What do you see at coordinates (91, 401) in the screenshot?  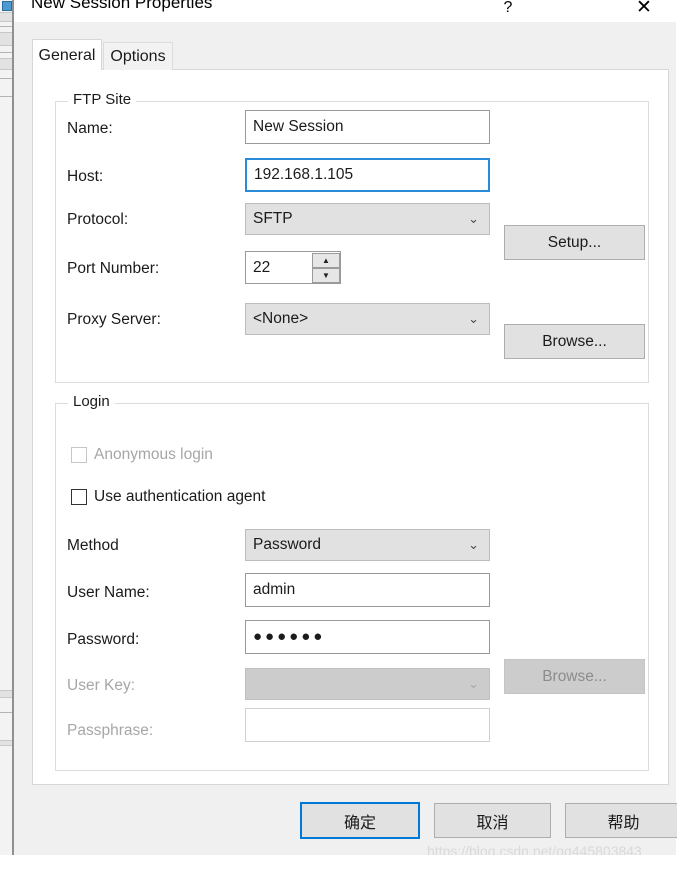 I see `login-group-title: Login` at bounding box center [91, 401].